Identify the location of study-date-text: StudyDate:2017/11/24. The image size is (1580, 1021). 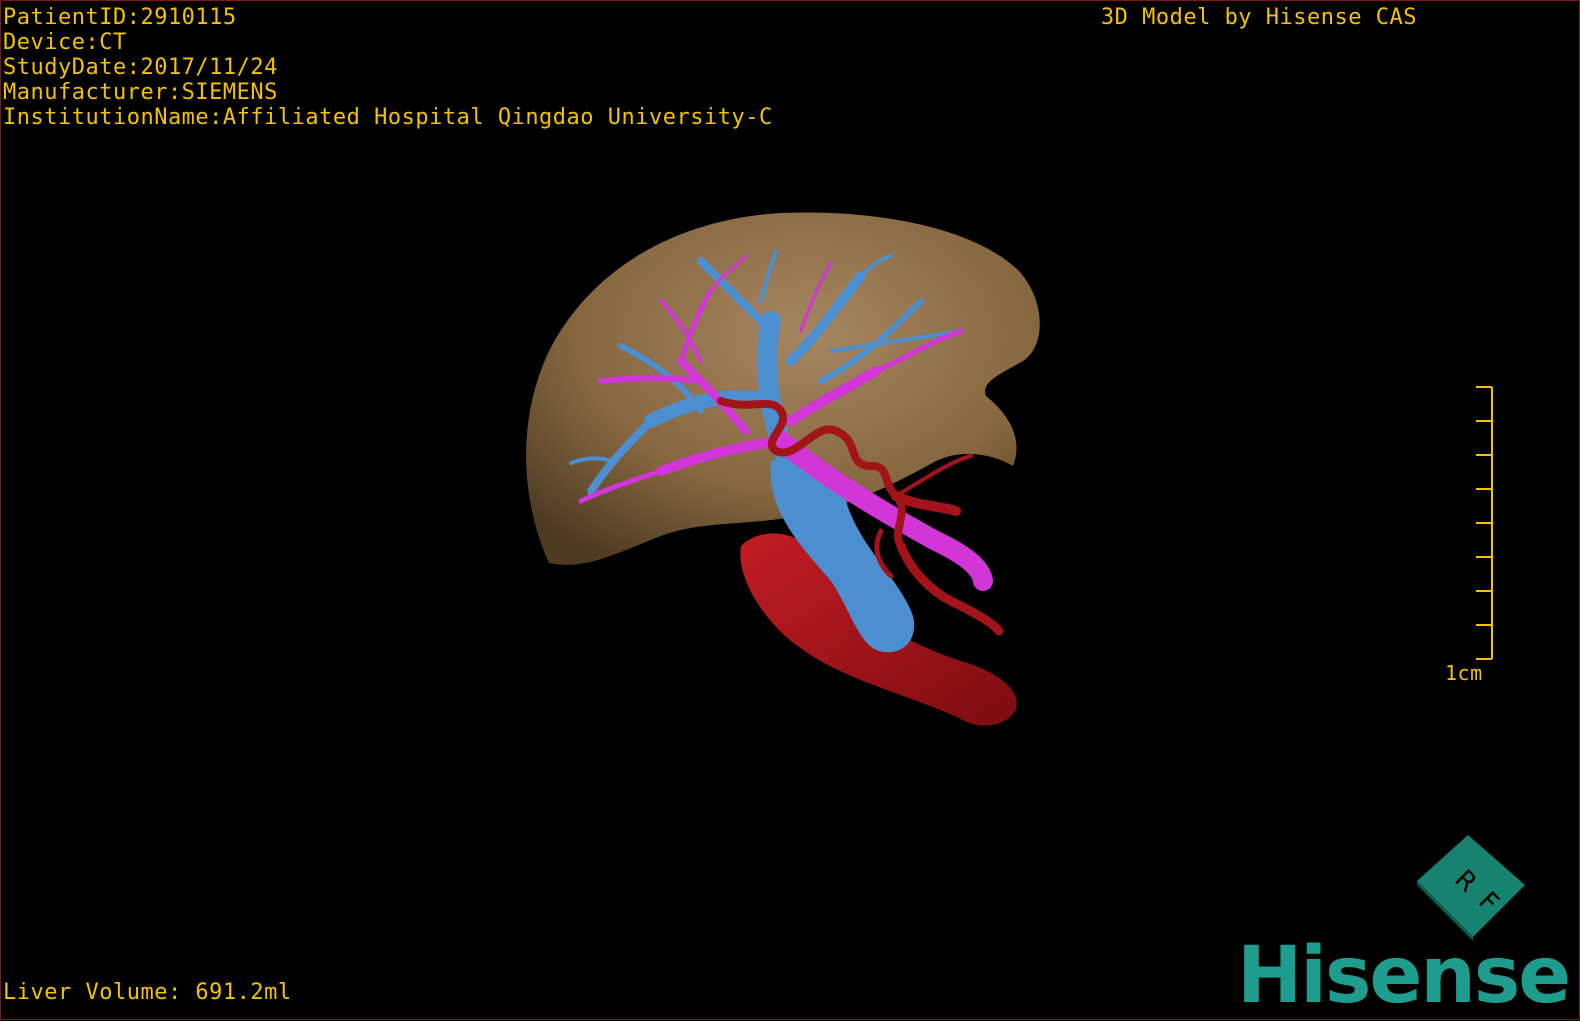
(140, 67).